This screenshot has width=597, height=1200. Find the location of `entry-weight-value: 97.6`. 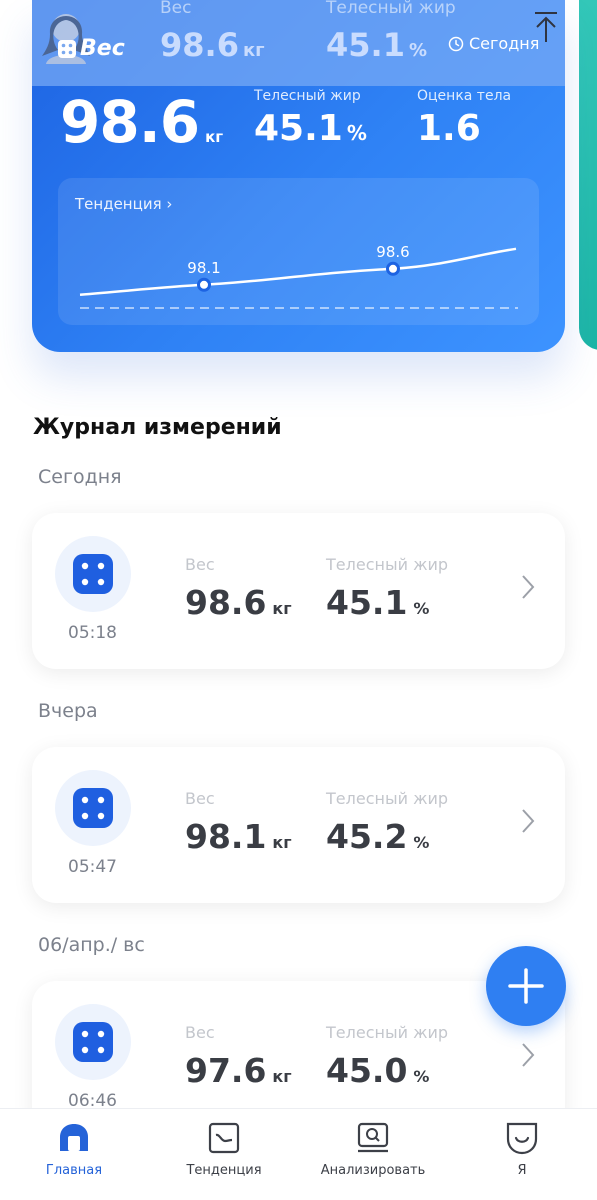

entry-weight-value: 97.6 is located at coordinates (226, 1070).